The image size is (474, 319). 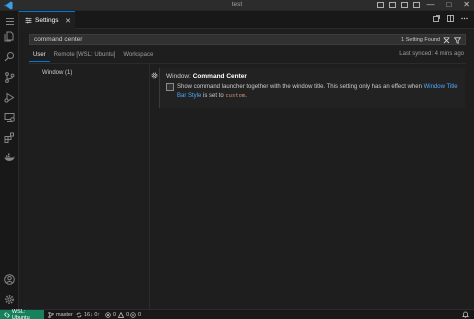 What do you see at coordinates (9, 36) in the screenshot?
I see `explorer-icon` at bounding box center [9, 36].